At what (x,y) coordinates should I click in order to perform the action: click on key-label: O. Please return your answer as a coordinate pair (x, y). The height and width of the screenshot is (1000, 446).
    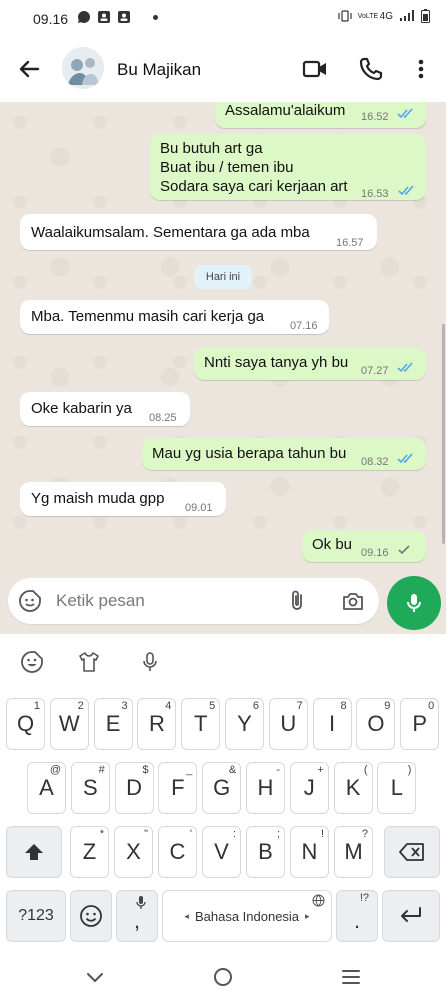
    Looking at the image, I should click on (376, 723).